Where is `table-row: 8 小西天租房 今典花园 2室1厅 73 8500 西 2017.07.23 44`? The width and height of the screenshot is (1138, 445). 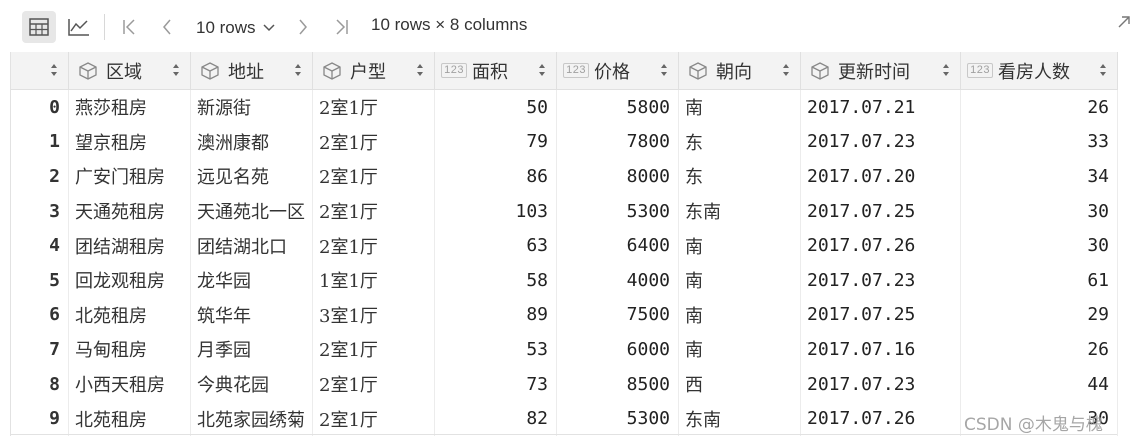
table-row: 8 小西天租房 今典花园 2室1厅 73 8500 西 2017.07.23 44 is located at coordinates (564, 384).